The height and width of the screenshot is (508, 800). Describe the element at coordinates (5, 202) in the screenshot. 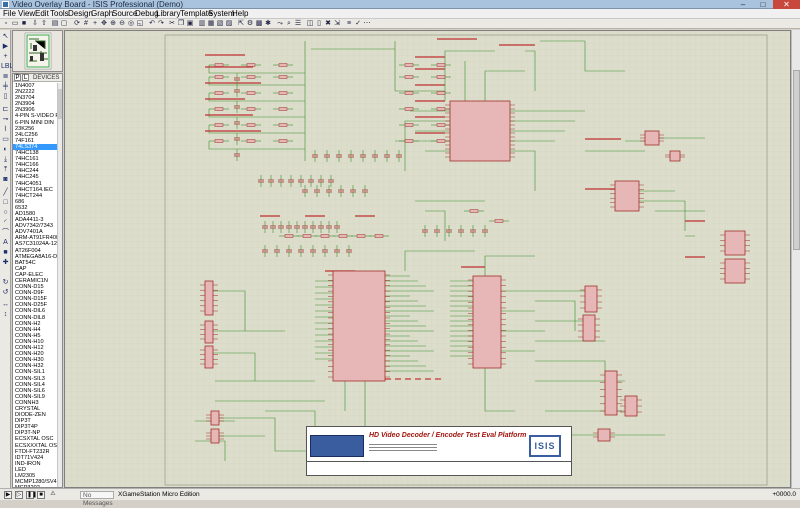

I see `box-icon: □` at that location.